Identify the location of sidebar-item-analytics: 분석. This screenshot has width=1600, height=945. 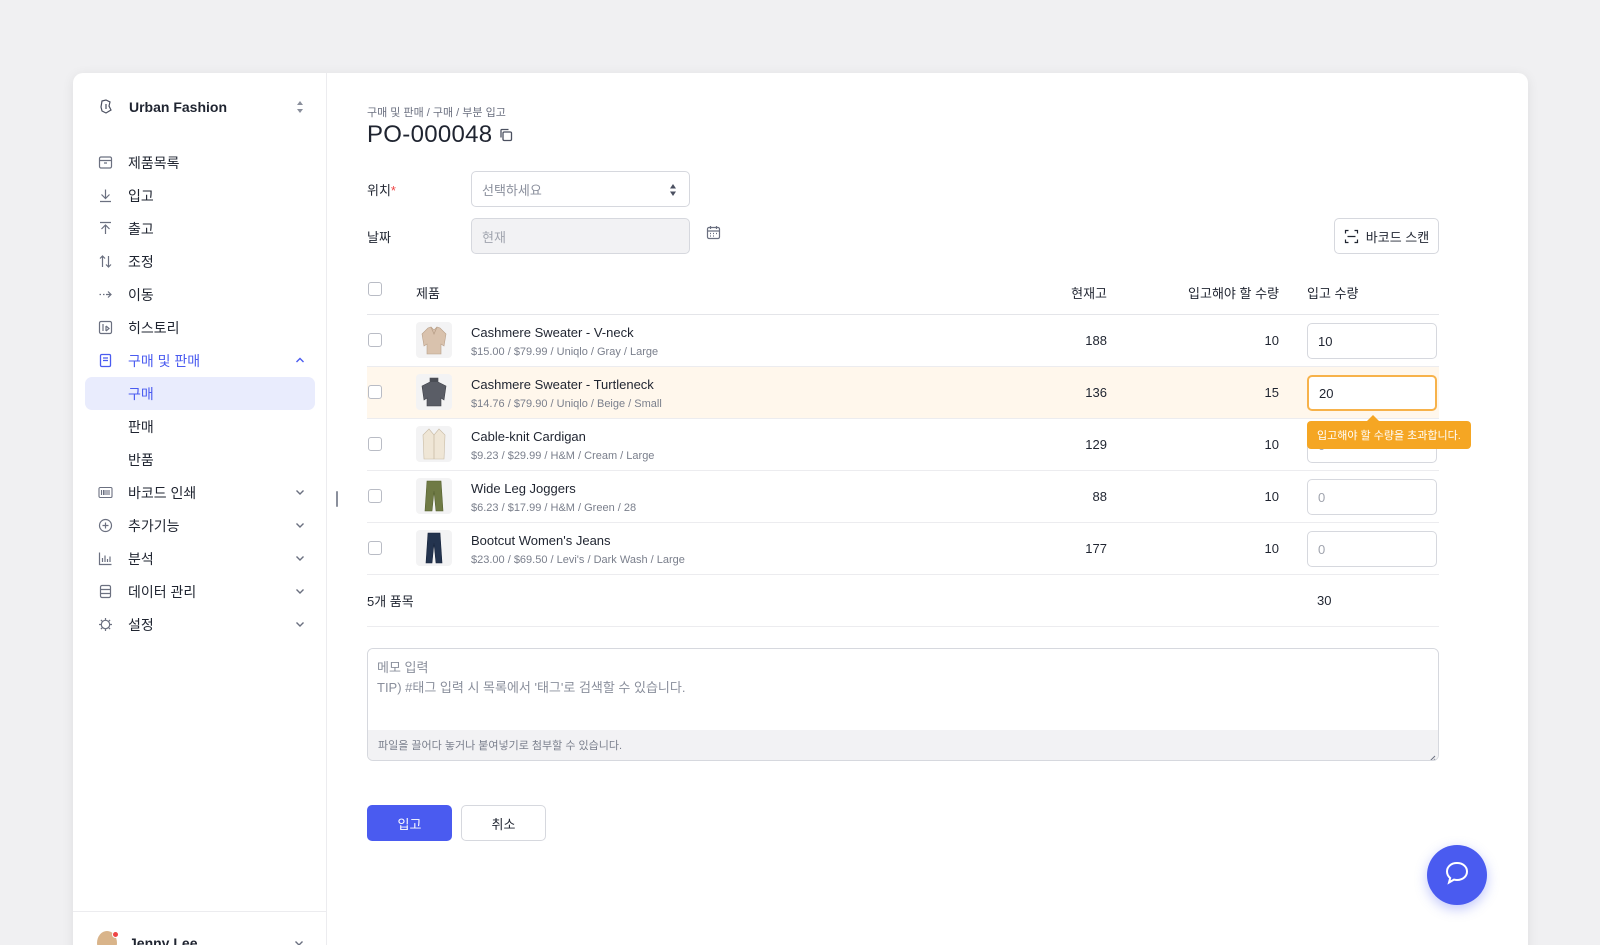
(200, 558).